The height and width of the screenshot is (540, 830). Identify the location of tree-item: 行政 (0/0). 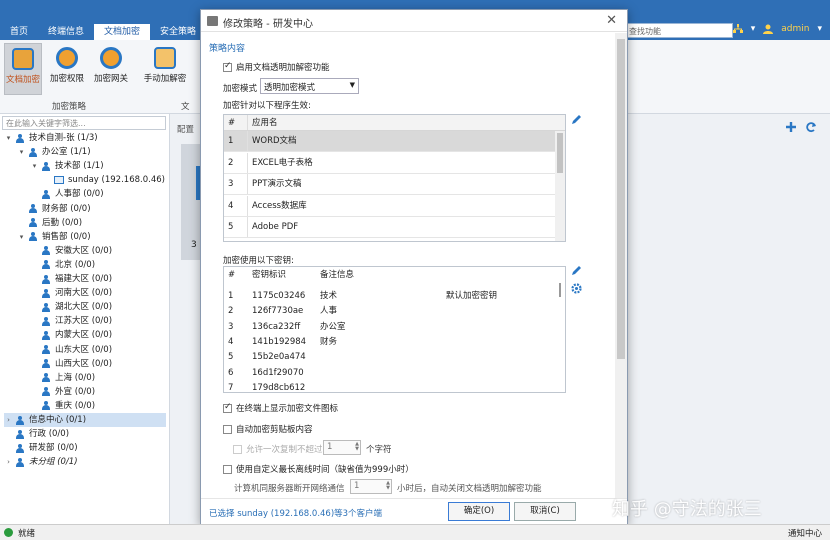
(85, 434).